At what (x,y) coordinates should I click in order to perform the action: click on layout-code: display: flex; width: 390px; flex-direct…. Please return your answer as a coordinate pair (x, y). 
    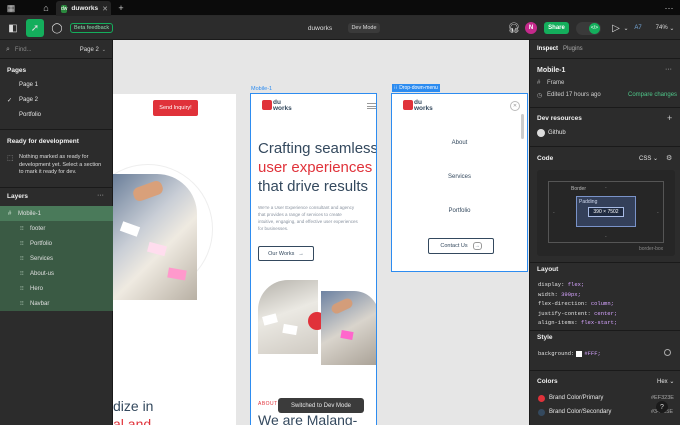
    Looking at the image, I should click on (577, 304).